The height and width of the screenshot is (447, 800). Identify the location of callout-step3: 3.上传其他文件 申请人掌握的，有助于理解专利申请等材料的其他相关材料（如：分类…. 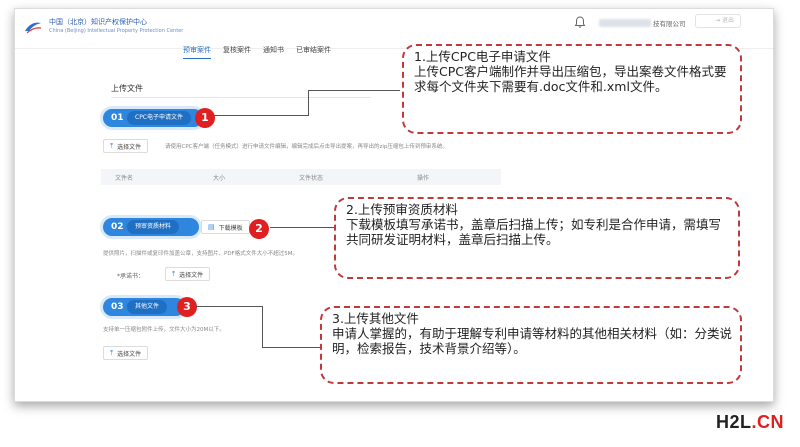
(531, 345).